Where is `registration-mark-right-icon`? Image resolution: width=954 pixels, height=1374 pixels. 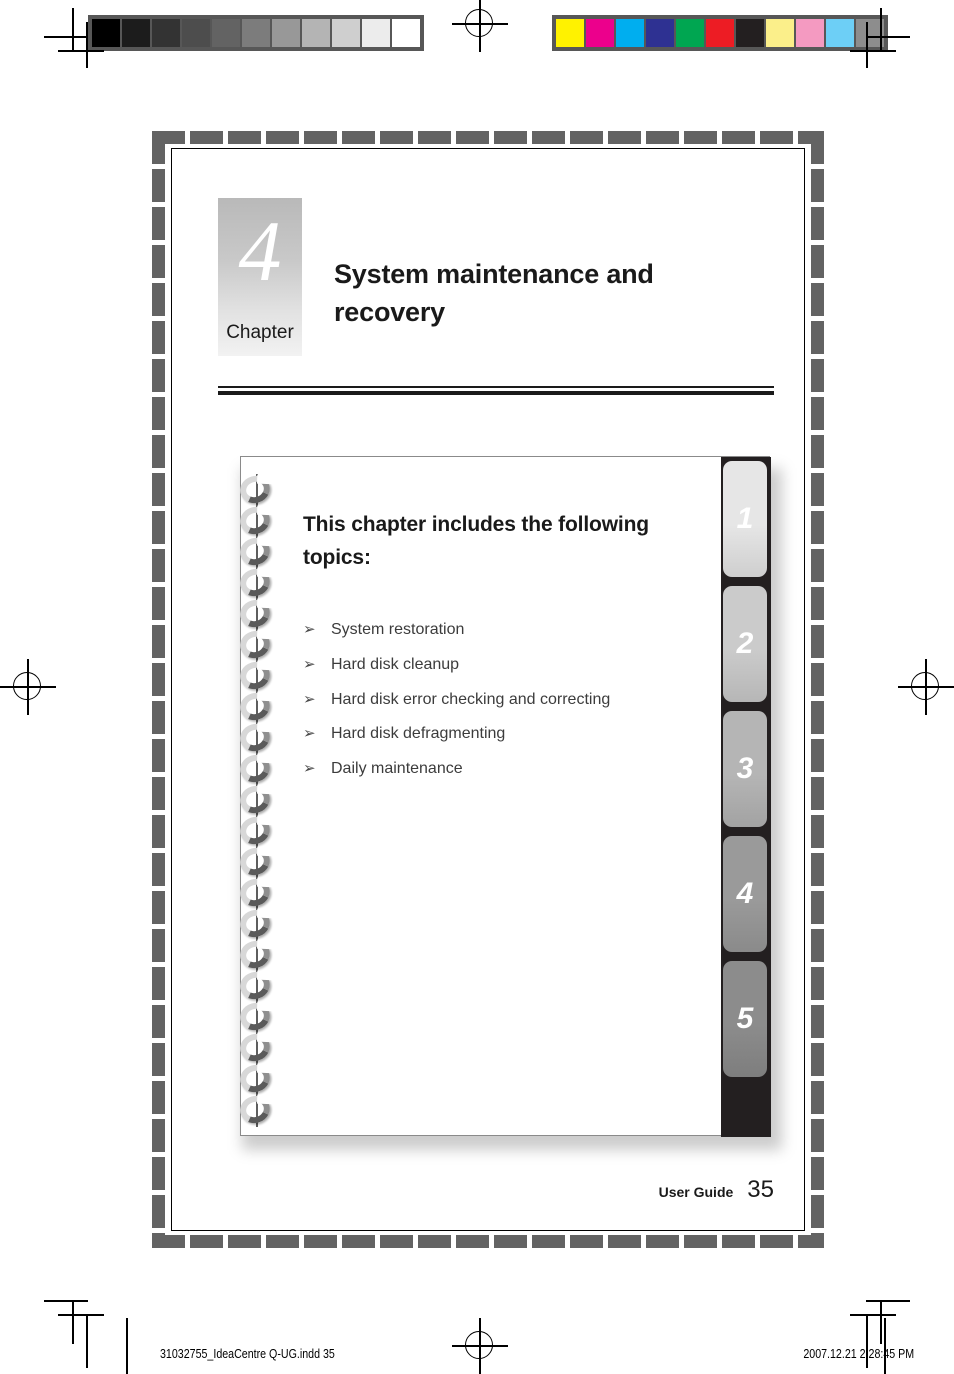
registration-mark-right-icon is located at coordinates (926, 687).